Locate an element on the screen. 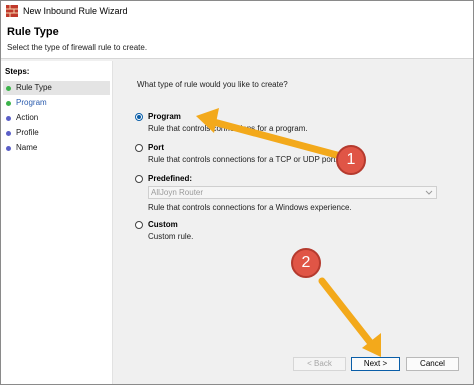 The height and width of the screenshot is (385, 474). custom-option-title: Custom is located at coordinates (163, 224).